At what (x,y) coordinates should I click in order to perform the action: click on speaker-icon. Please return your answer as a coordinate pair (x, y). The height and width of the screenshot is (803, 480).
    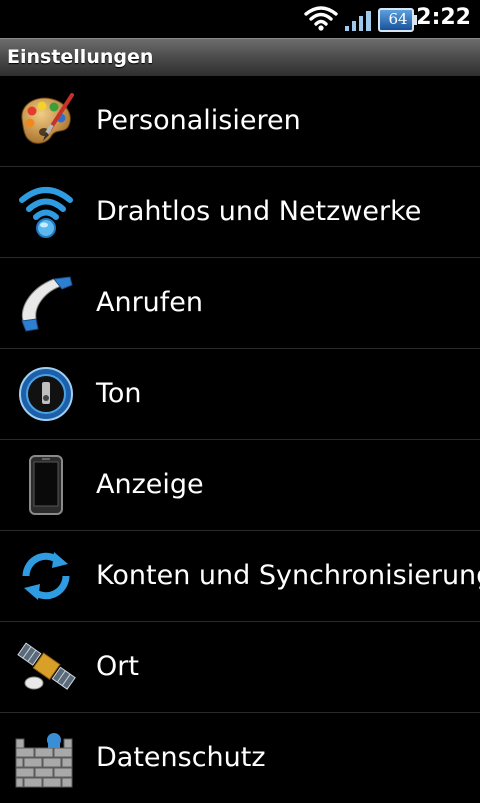
    Looking at the image, I should click on (46, 394).